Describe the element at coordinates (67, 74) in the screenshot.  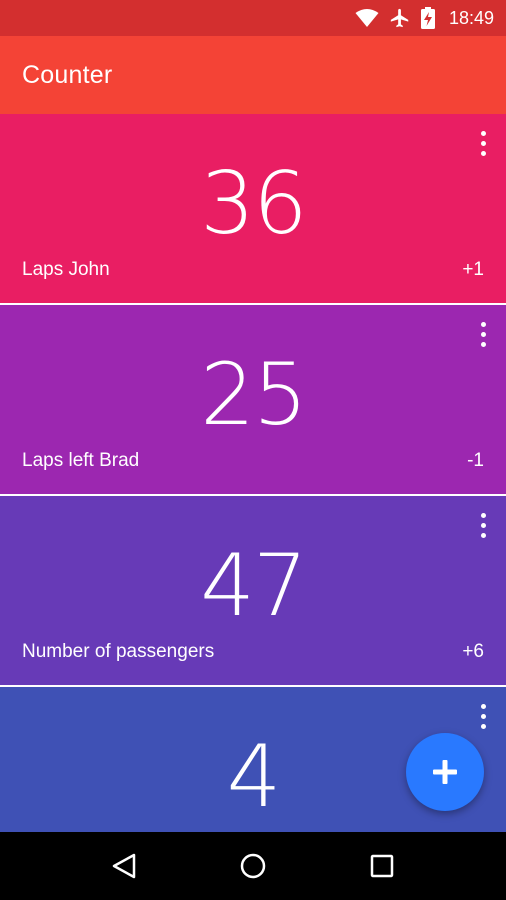
I see `app-title: Counter` at that location.